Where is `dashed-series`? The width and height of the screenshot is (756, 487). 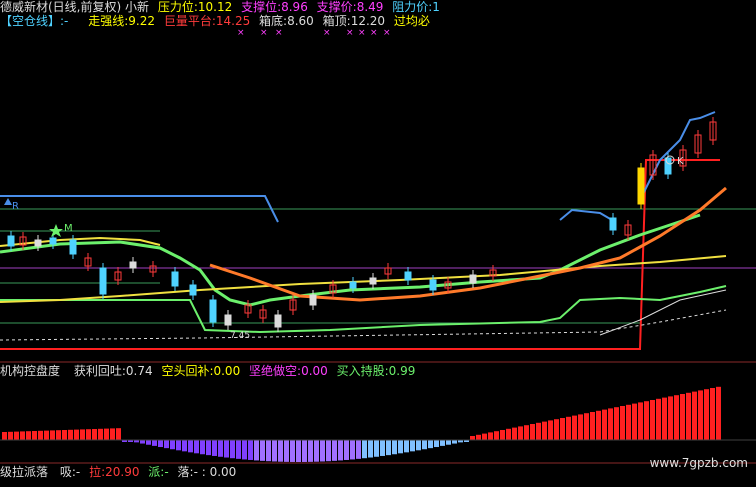
dashed-series is located at coordinates (363, 325).